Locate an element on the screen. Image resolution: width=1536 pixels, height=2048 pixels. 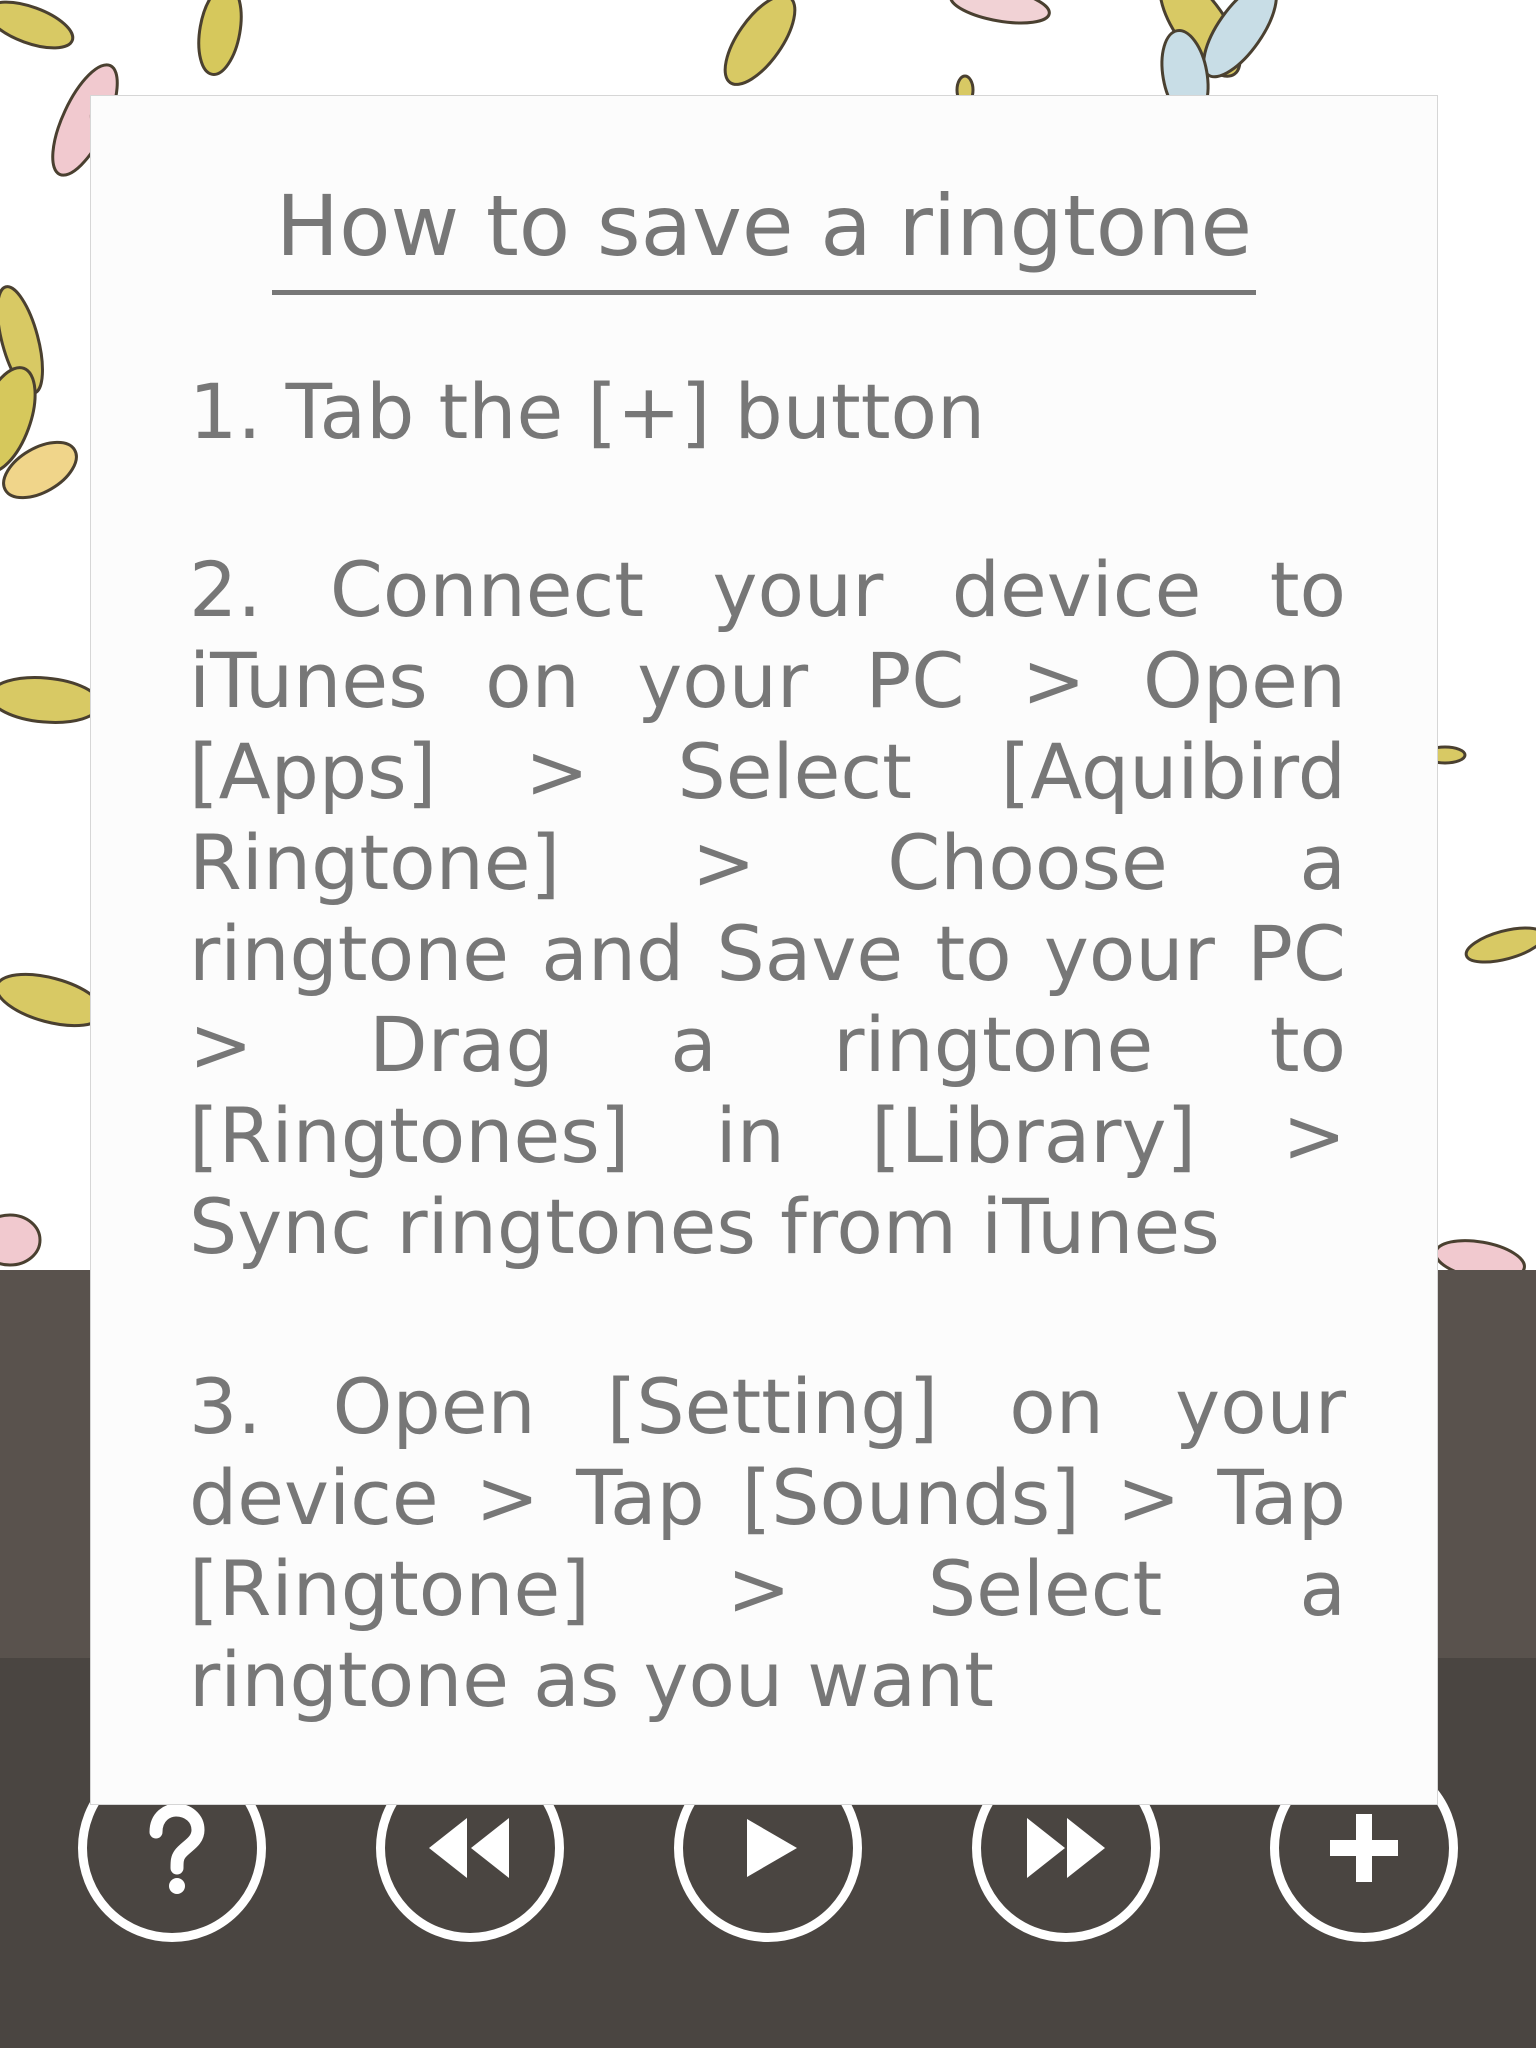
fast-forward-icon is located at coordinates (1066, 1848).